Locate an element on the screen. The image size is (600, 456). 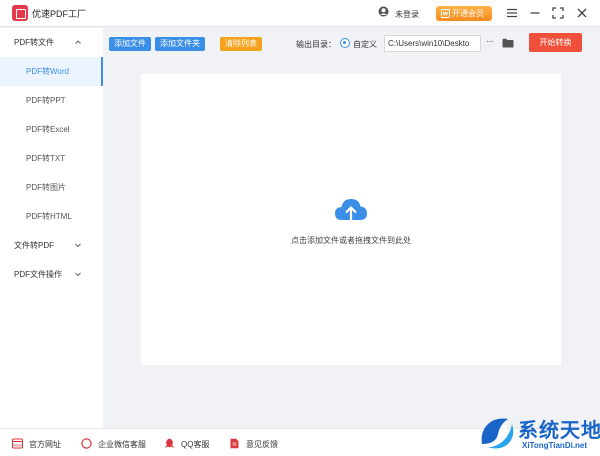
website-icon: www is located at coordinates (17, 443).